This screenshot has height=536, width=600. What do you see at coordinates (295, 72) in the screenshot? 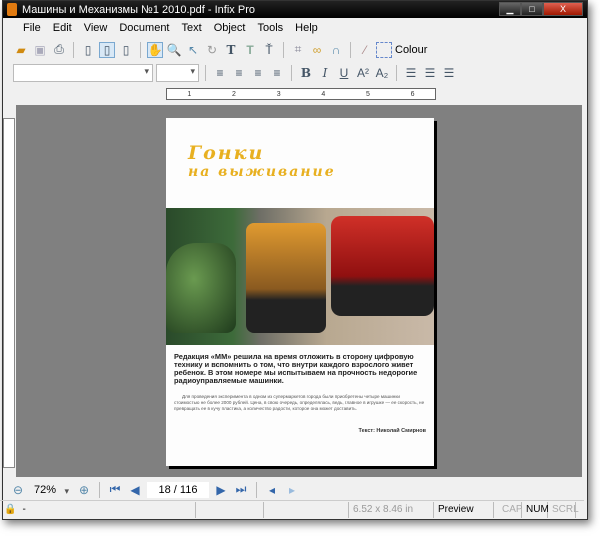
I see `format-toolbar: ≡ ≡ ≡ ≡ B I U A² A₂ ☰ ☰ ☰` at bounding box center [295, 72].